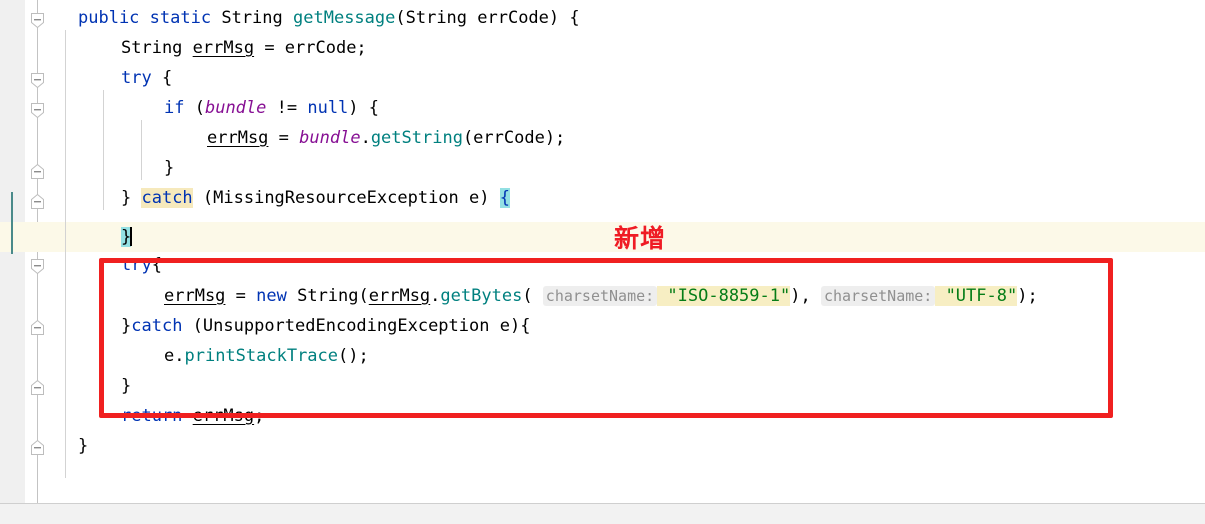 The height and width of the screenshot is (524, 1205). Describe the element at coordinates (146, 78) in the screenshot. I see `code-line: try {` at that location.